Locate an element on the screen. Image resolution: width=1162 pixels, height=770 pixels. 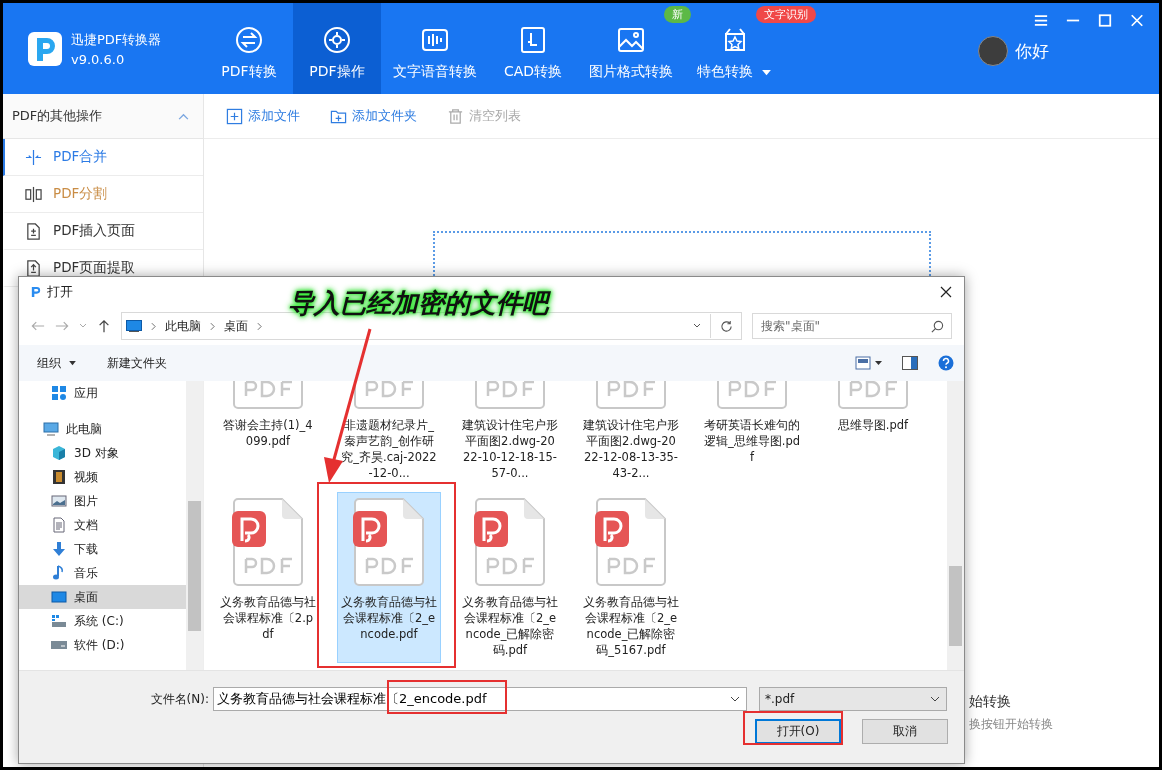
nav-tab: PDF转换 is located at coordinates (249, 53).